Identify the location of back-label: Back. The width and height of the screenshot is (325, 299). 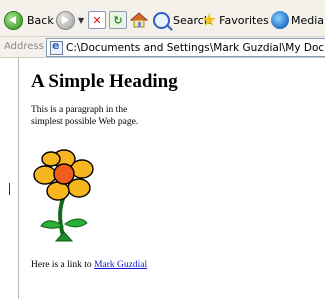
(40, 20).